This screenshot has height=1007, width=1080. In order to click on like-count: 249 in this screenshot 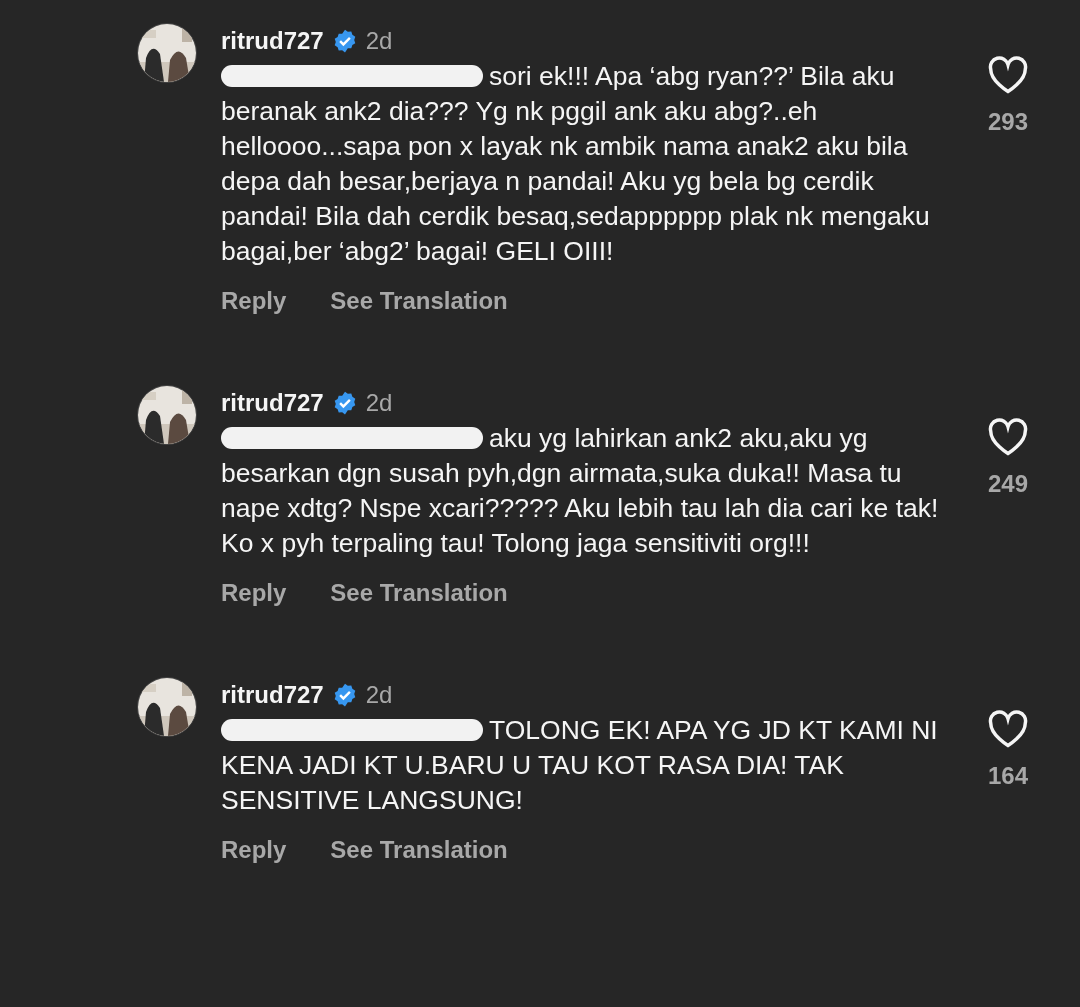, I will do `click(1007, 484)`.